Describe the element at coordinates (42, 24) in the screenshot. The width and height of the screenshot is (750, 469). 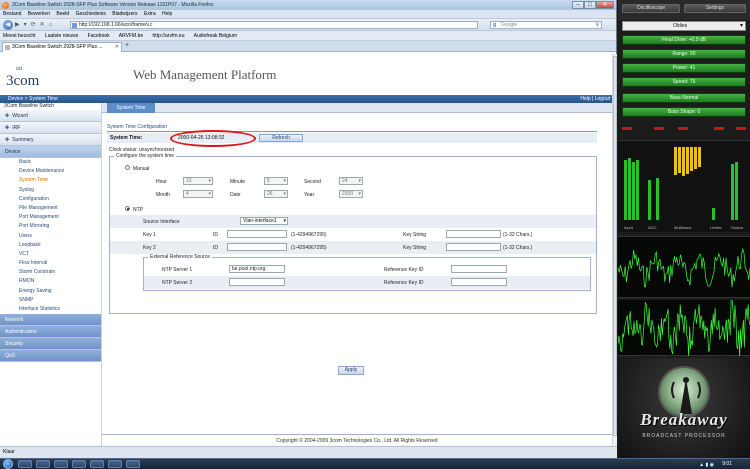
I see `stop-icon: ✕` at that location.